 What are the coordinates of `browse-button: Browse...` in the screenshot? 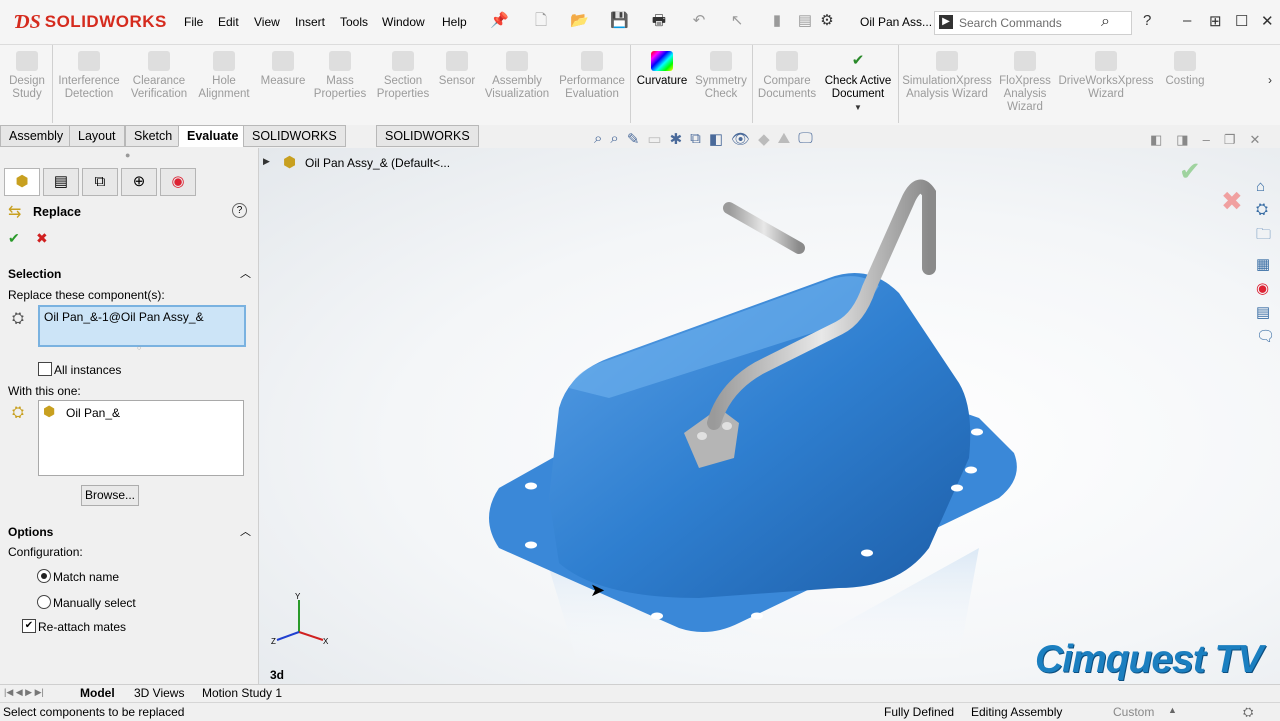 It's located at (110, 495).